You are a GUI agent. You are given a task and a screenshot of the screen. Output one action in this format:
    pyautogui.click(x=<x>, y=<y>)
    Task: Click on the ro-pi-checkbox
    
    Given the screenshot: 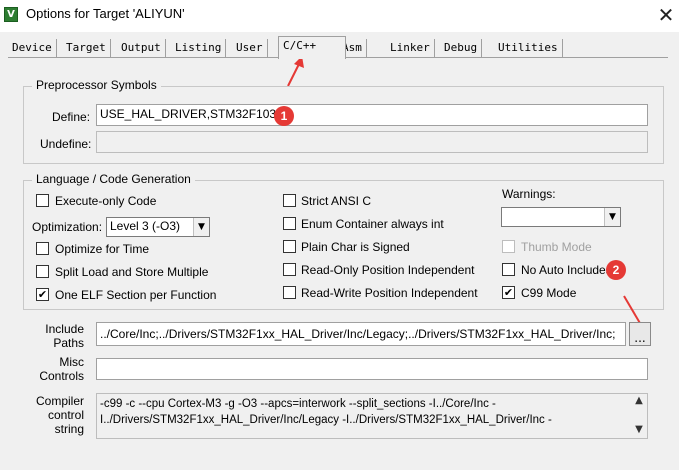 What is the action you would take?
    pyautogui.click(x=289, y=269)
    